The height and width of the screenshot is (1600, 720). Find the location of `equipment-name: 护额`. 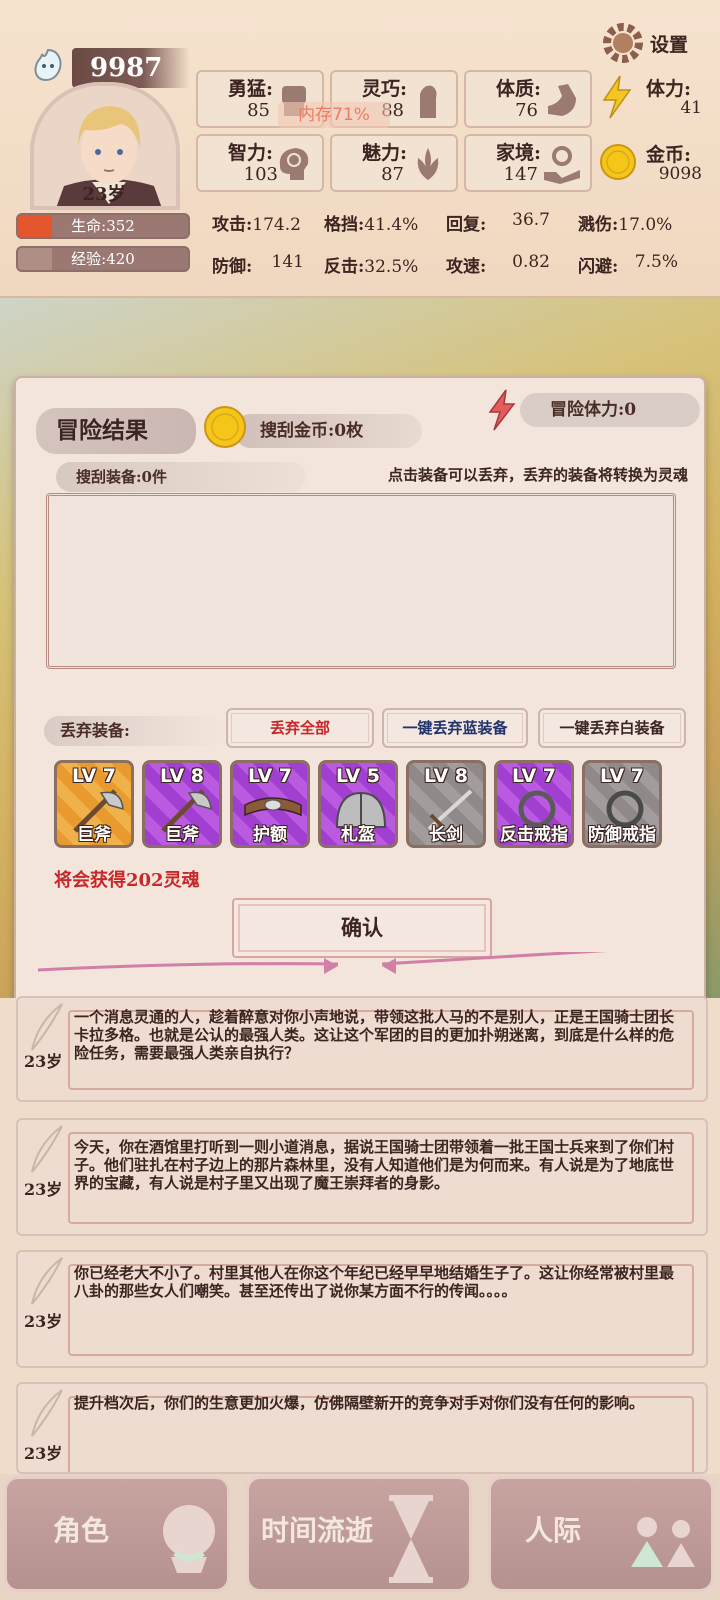

equipment-name: 护额 is located at coordinates (270, 835).